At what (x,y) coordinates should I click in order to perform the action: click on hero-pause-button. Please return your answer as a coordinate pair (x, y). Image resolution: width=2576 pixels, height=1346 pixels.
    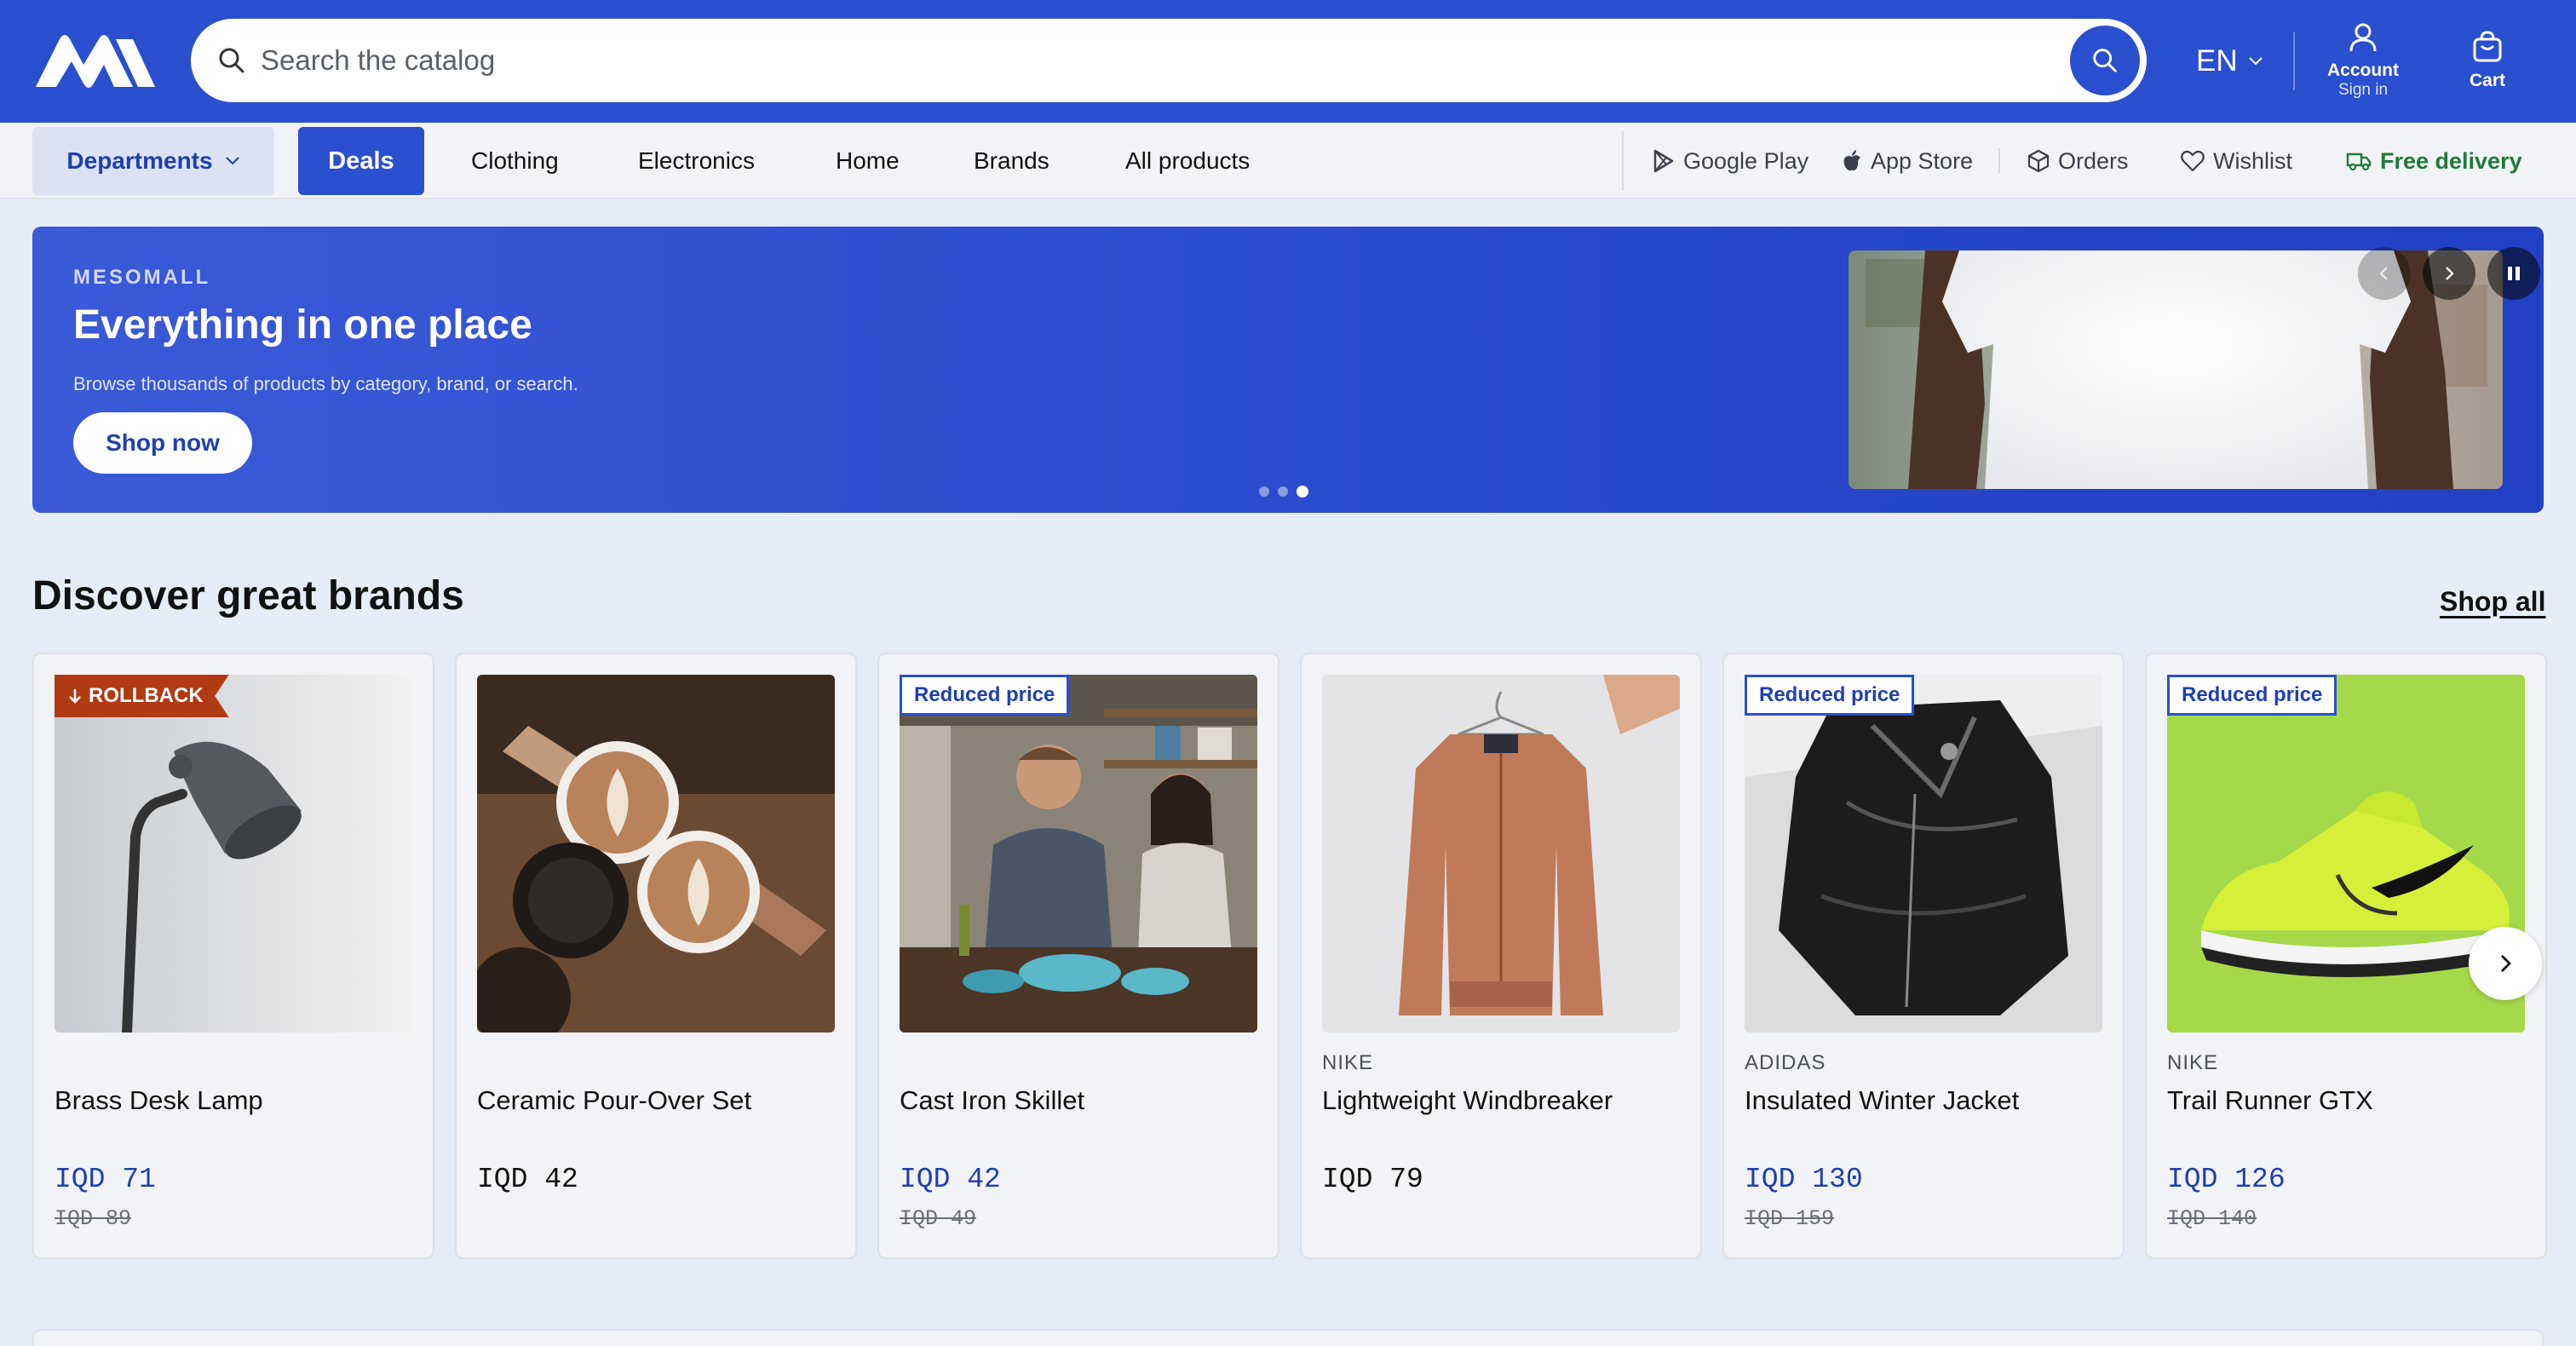
    Looking at the image, I should click on (2514, 273).